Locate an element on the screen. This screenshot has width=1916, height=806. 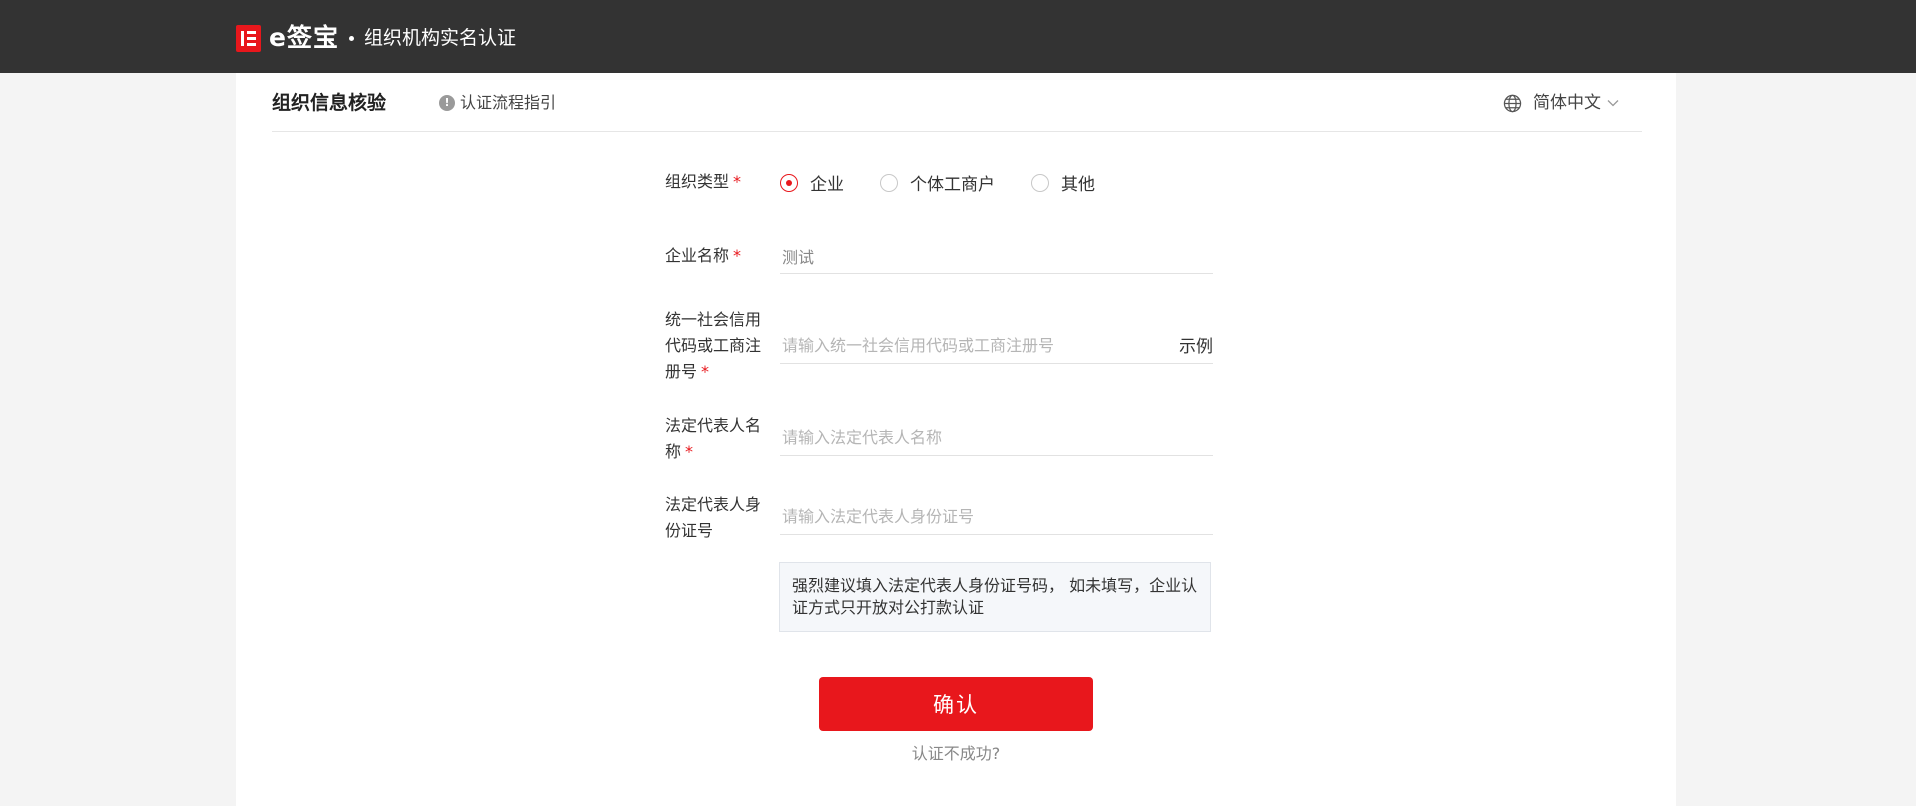
credit-code-field: 示例 is located at coordinates (996, 346).